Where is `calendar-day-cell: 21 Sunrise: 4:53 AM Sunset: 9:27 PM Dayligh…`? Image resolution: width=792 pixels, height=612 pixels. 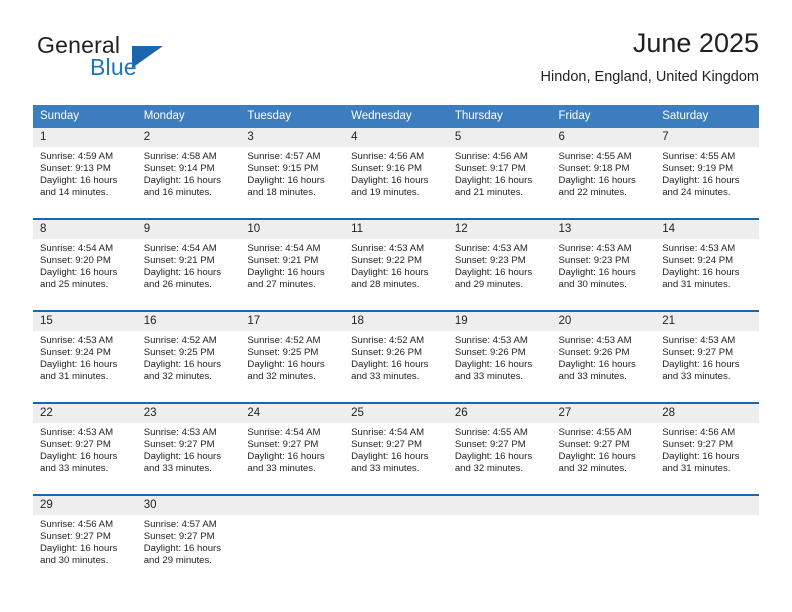 calendar-day-cell: 21 Sunrise: 4:53 AM Sunset: 9:27 PM Dayligh… is located at coordinates (707, 356).